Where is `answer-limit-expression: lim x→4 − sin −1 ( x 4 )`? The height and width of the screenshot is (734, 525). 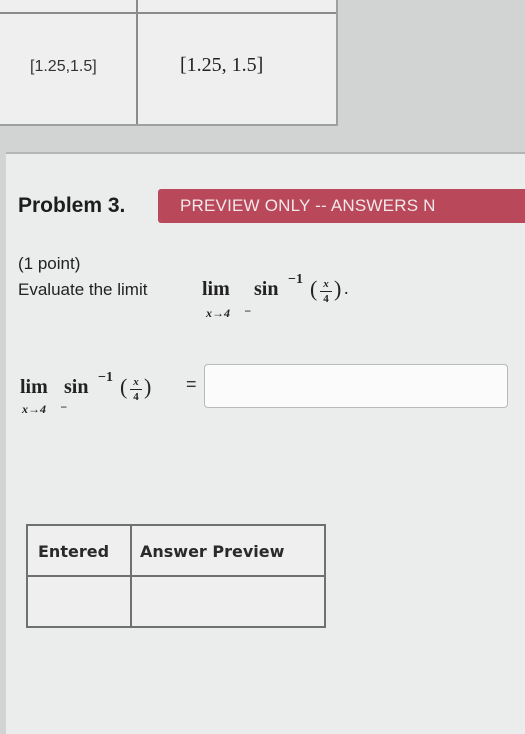
answer-limit-expression: lim x→4 − sin −1 ( x 4 ) is located at coordinates (105, 398).